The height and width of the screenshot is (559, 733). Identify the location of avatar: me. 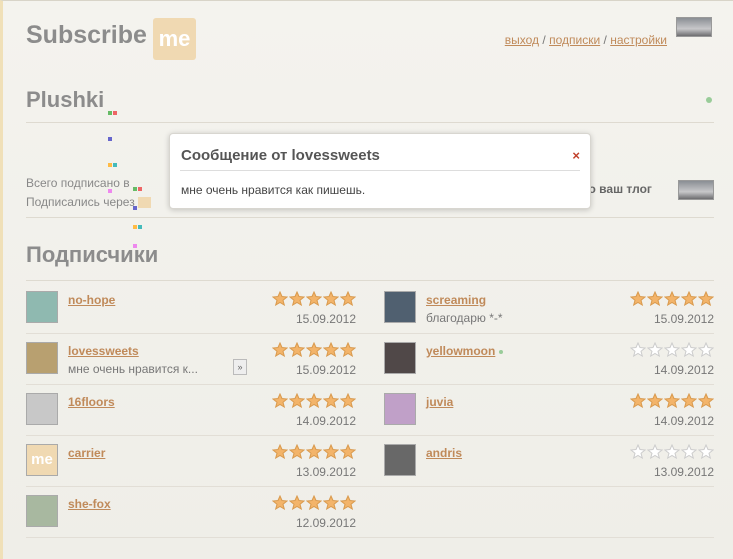
(42, 460).